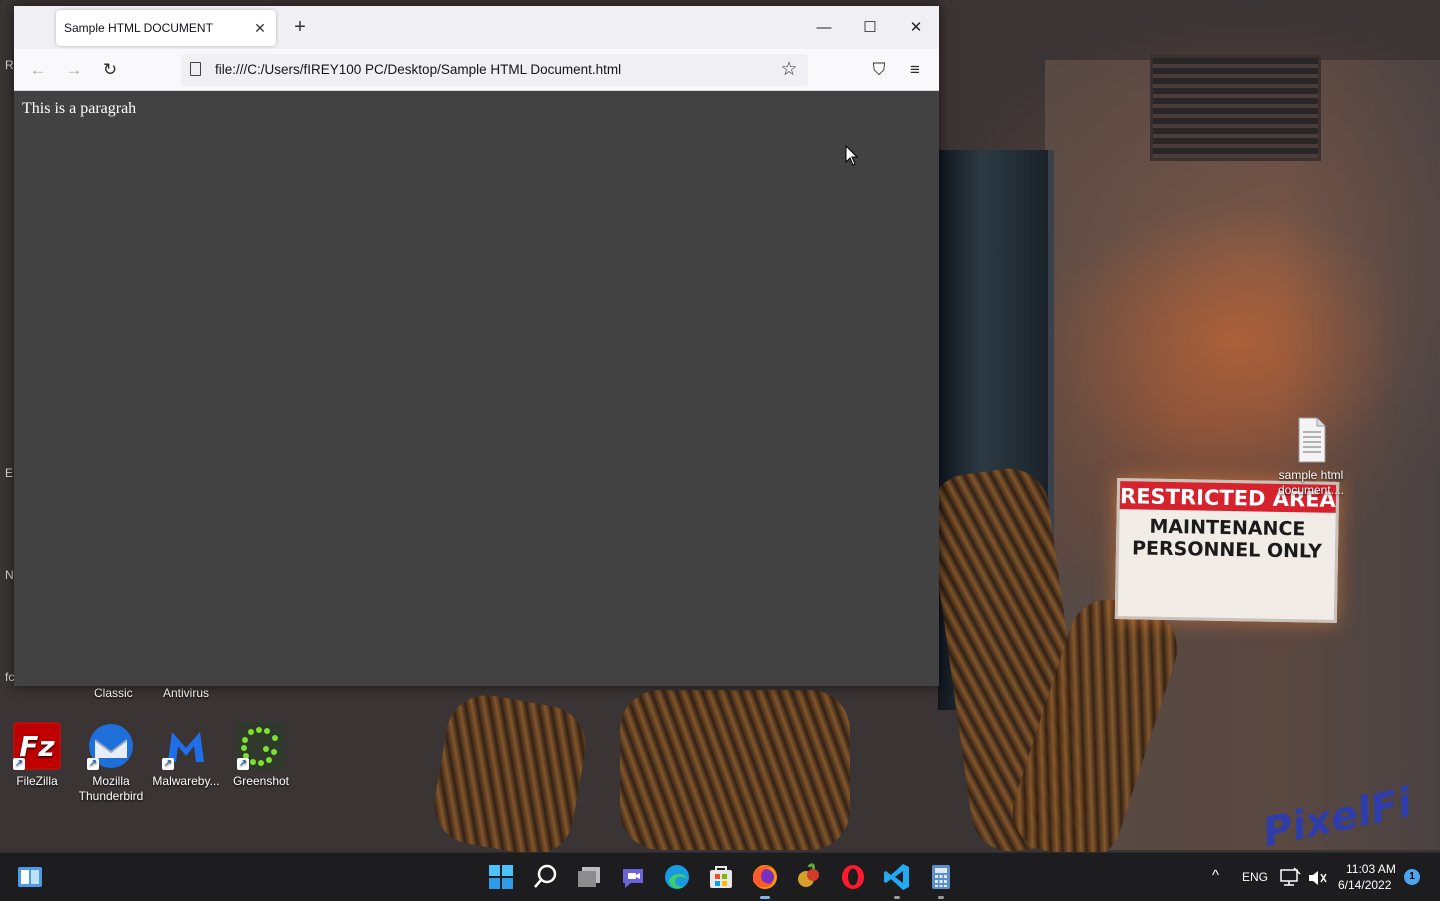 The image size is (1440, 901). What do you see at coordinates (74, 70) in the screenshot?
I see `forward-button: →` at bounding box center [74, 70].